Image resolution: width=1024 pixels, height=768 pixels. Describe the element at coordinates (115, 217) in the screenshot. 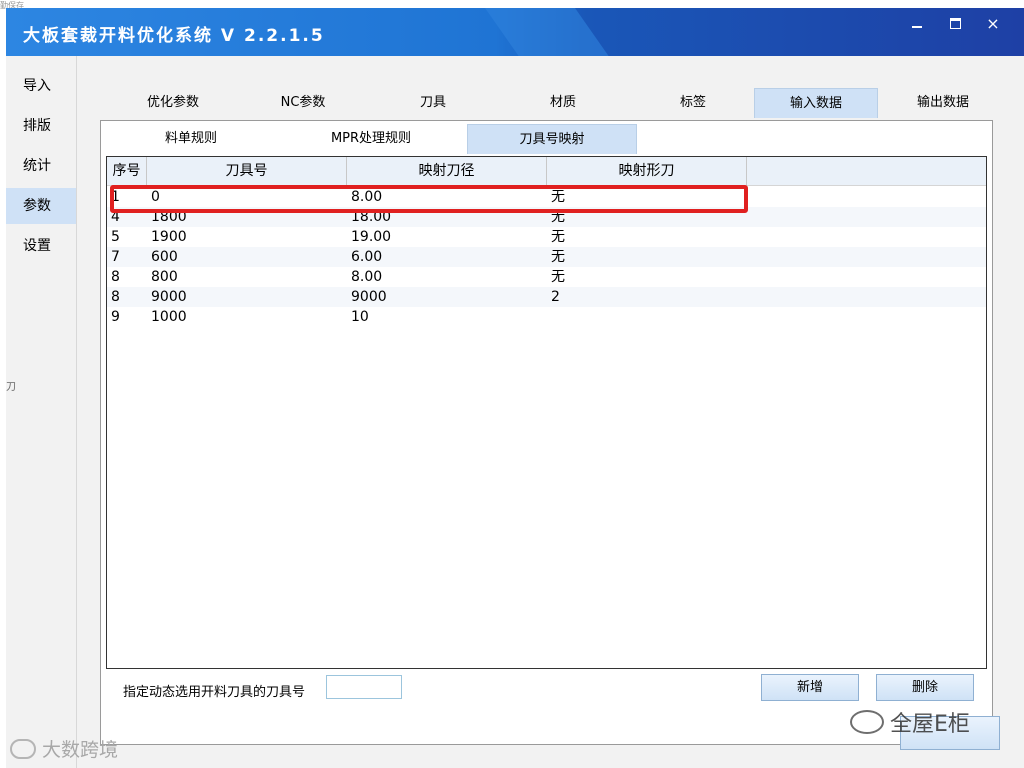

I see `cell-index: 4` at that location.